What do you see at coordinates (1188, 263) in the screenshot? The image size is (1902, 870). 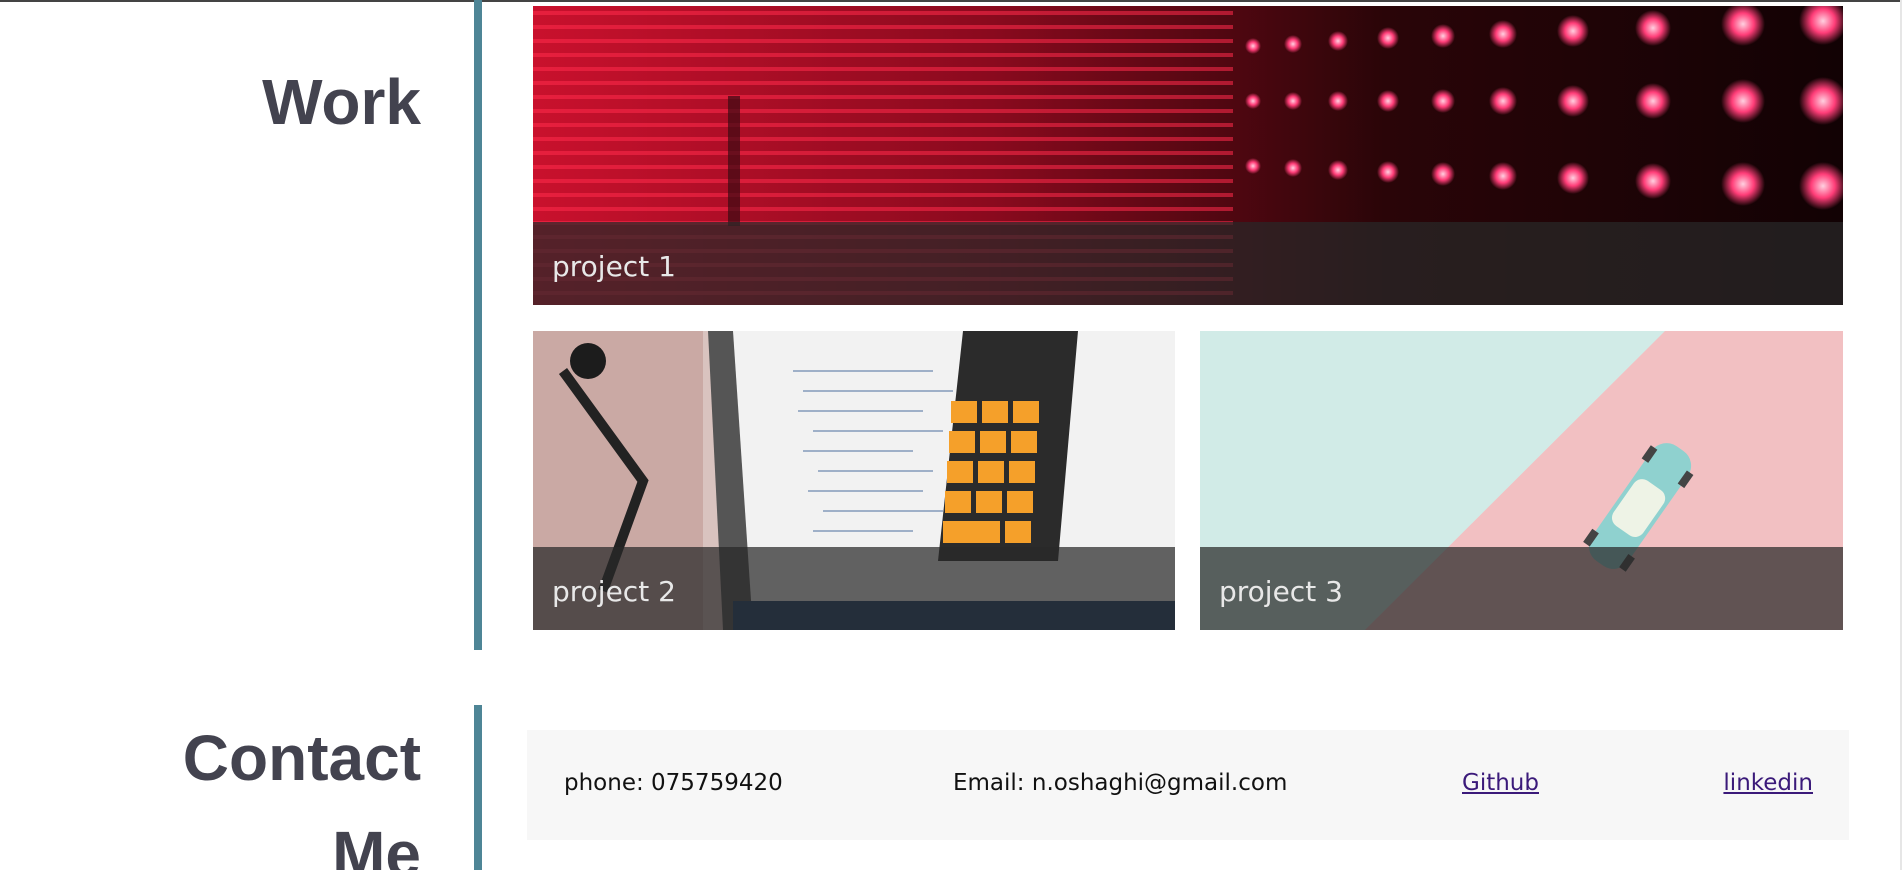 I see `project-1-caption-overlay: project 1` at bounding box center [1188, 263].